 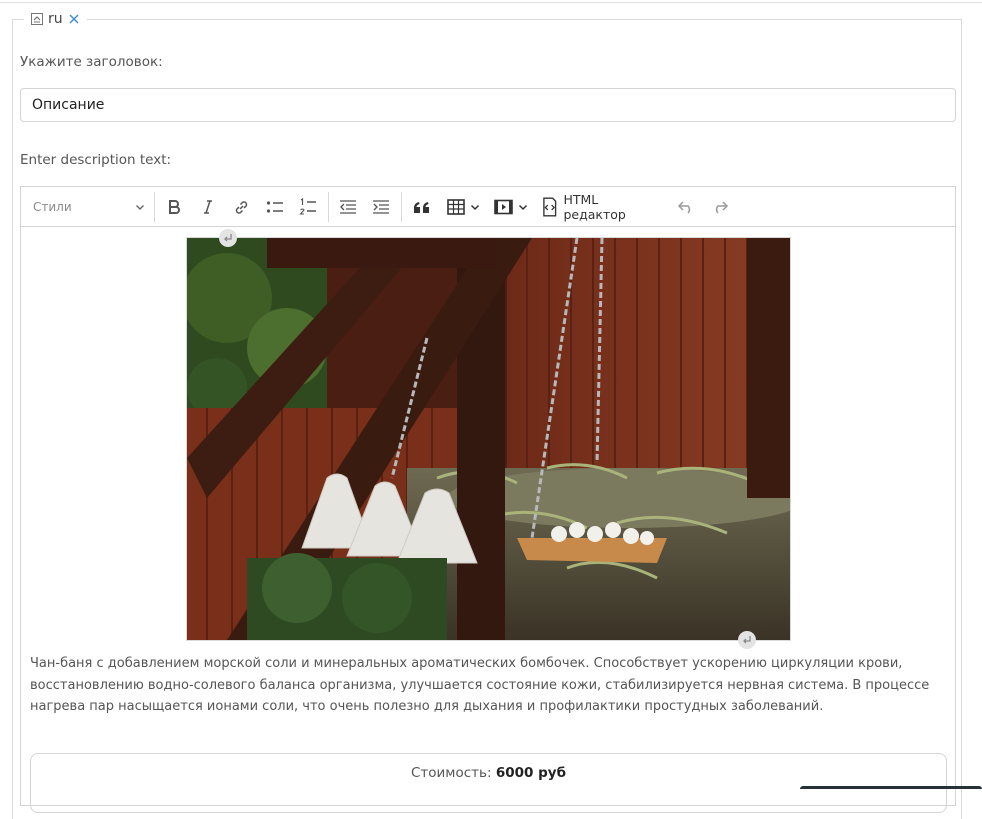 I want to click on language-legend: ru, so click(x=55, y=19).